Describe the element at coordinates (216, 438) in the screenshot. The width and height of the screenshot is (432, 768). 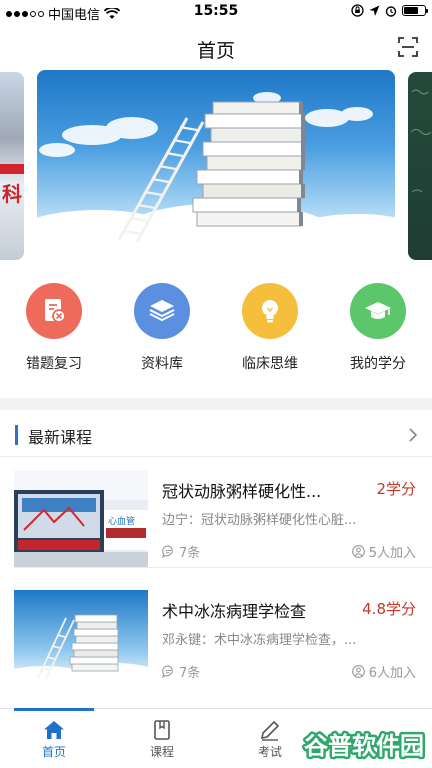
I see `latest-courses-header: 最新课程` at that location.